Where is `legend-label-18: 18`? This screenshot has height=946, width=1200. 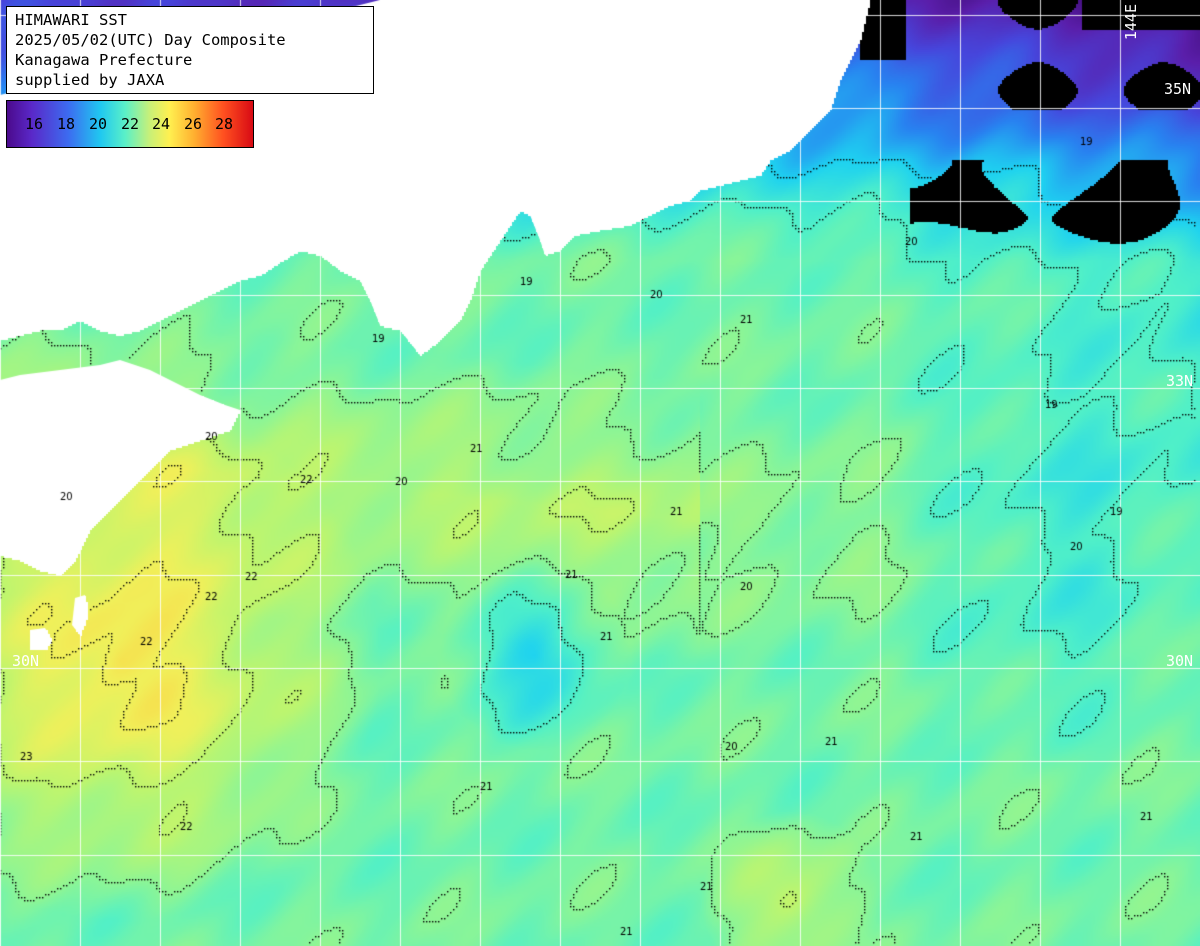
legend-label-18: 18 is located at coordinates (66, 124).